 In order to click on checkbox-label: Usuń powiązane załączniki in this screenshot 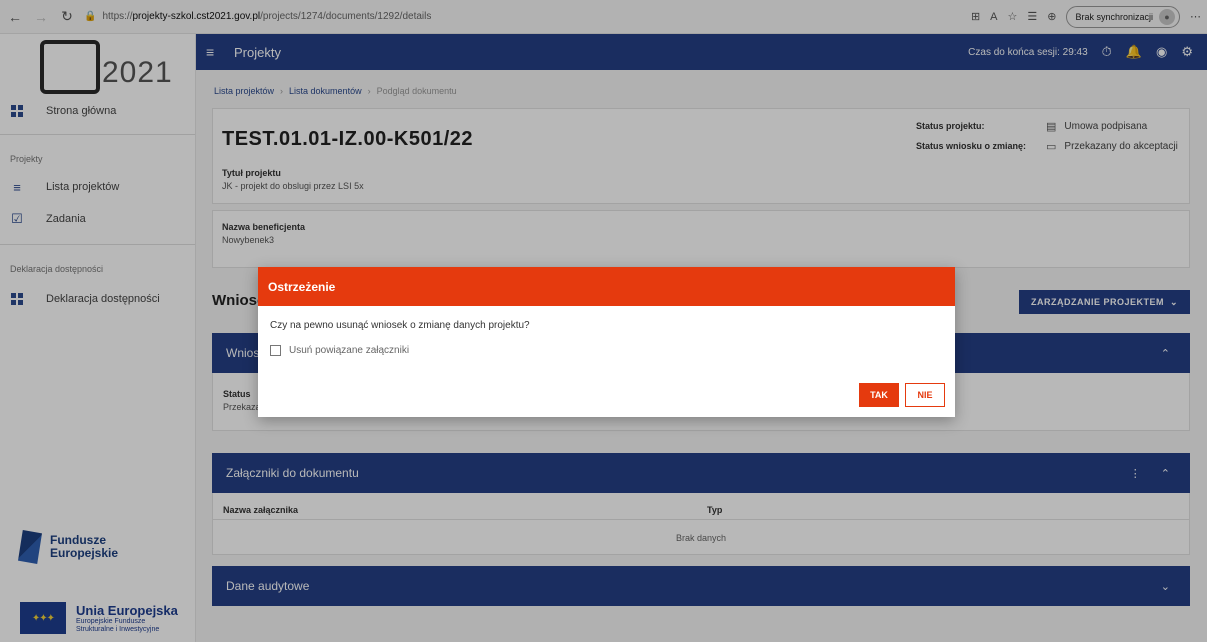, I will do `click(349, 350)`.